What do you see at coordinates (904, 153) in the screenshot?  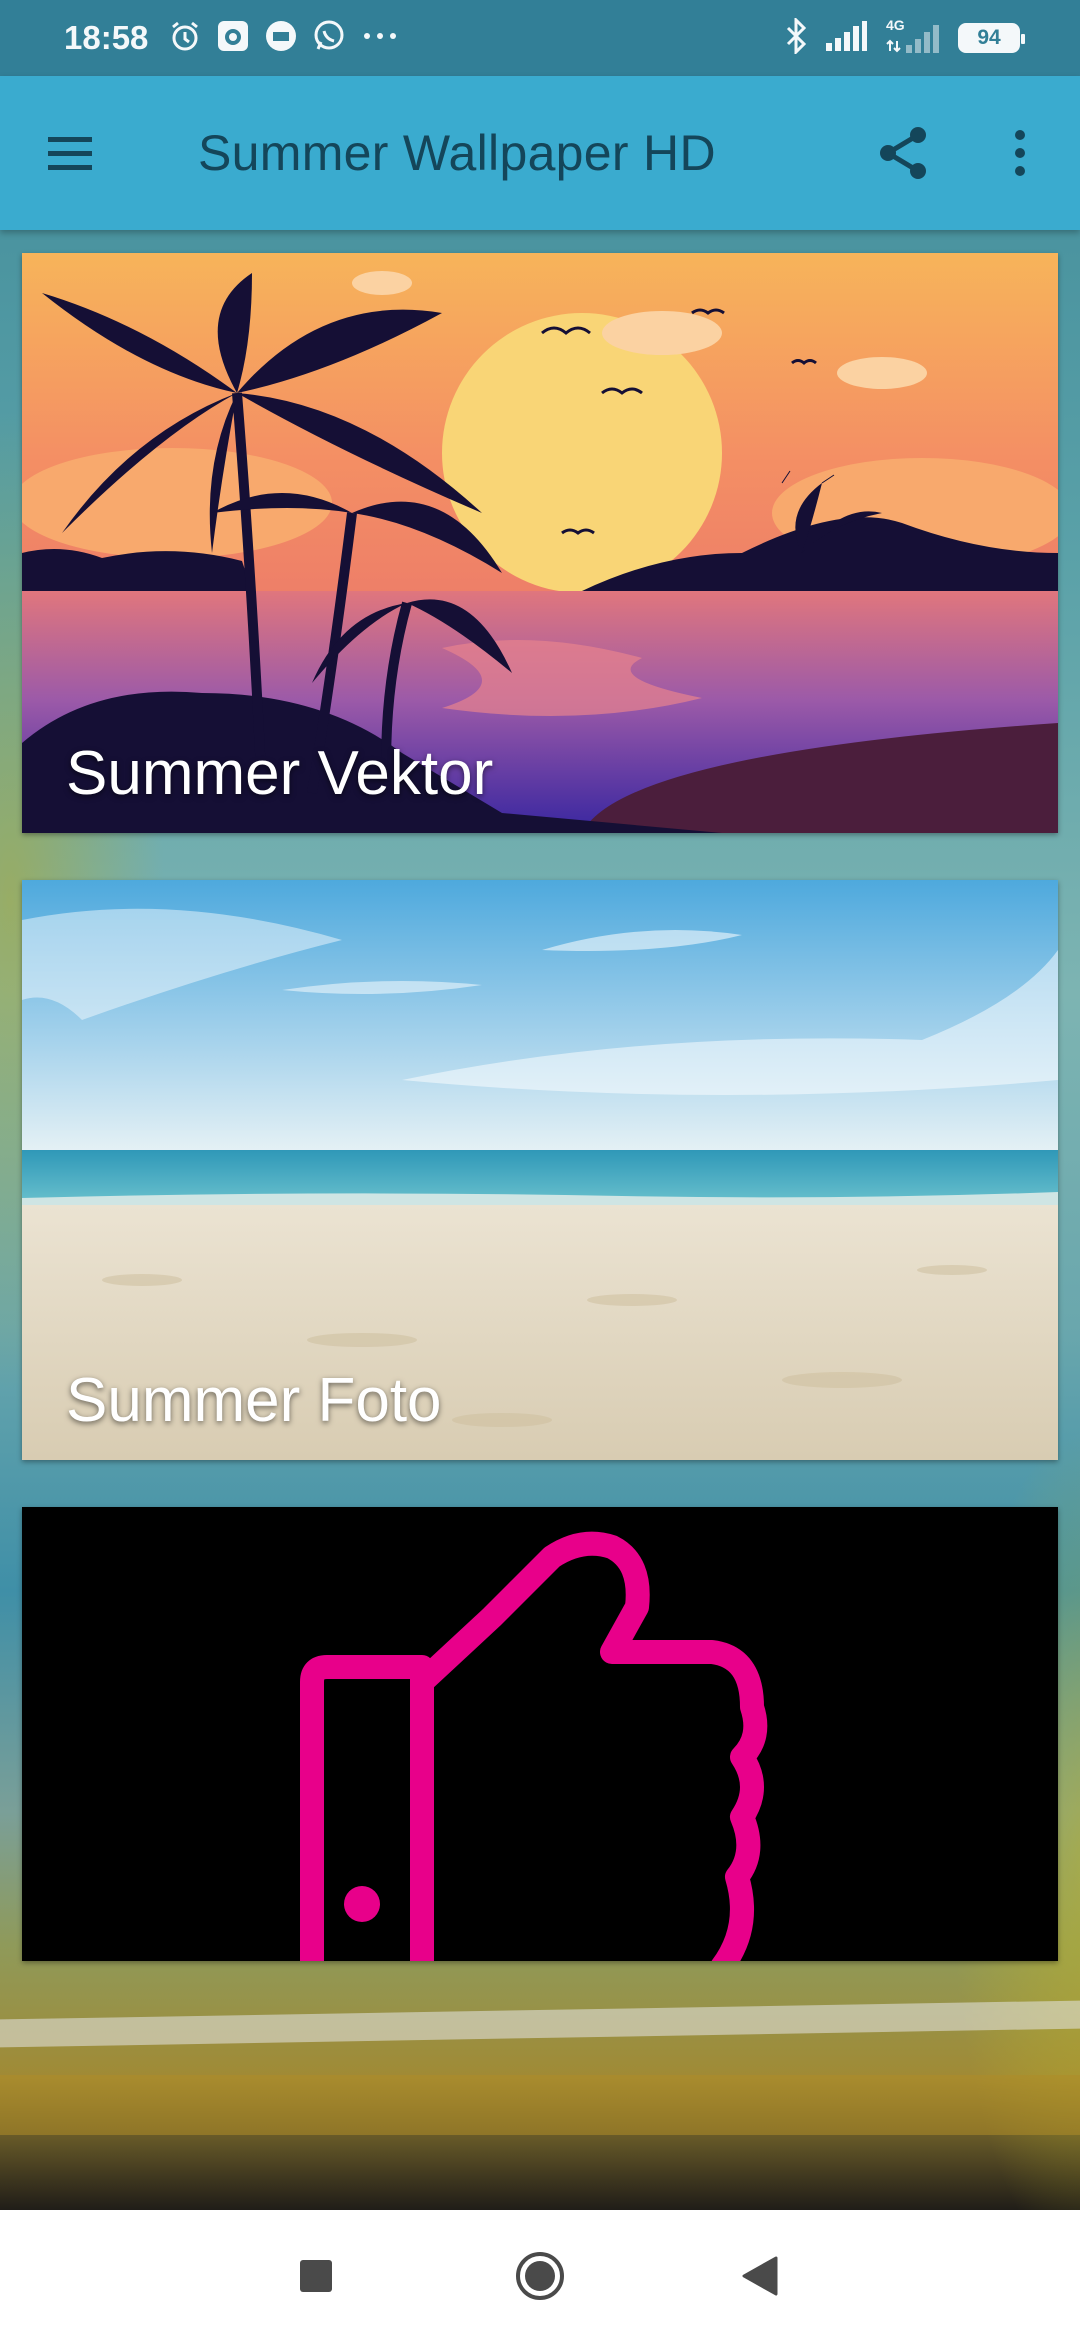 I see `share-icon` at bounding box center [904, 153].